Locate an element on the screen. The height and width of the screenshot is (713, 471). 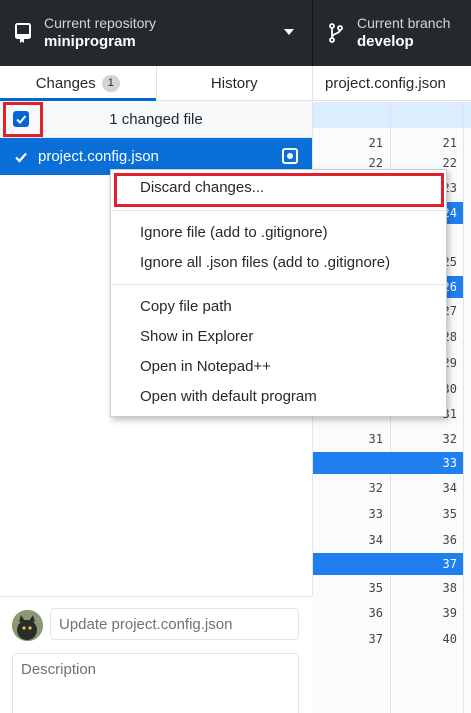
repo-icon is located at coordinates (23, 33).